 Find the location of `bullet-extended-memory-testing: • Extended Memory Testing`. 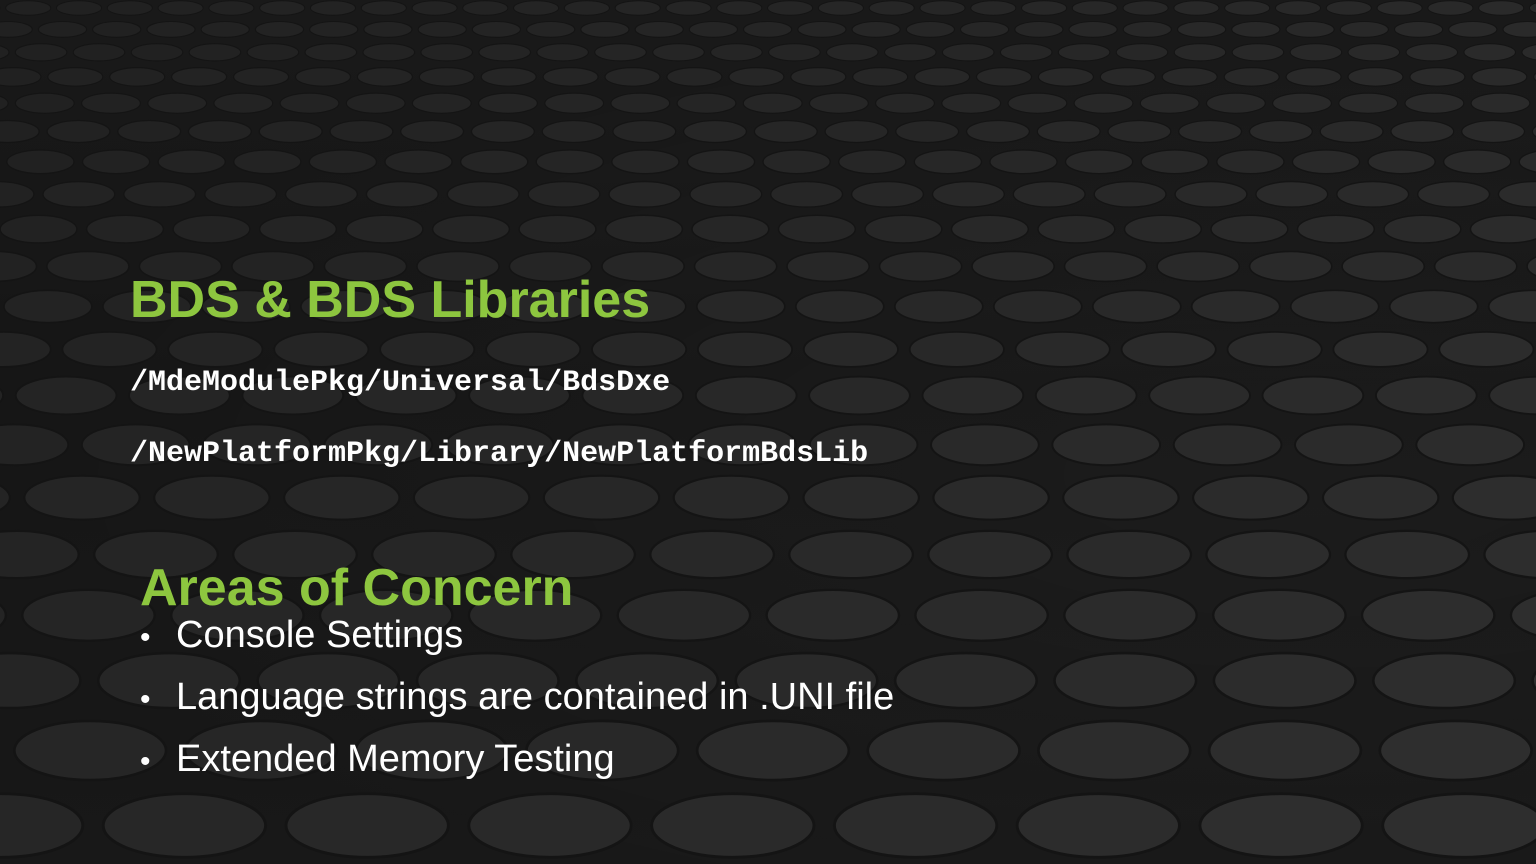

bullet-extended-memory-testing: • Extended Memory Testing is located at coordinates (517, 767).